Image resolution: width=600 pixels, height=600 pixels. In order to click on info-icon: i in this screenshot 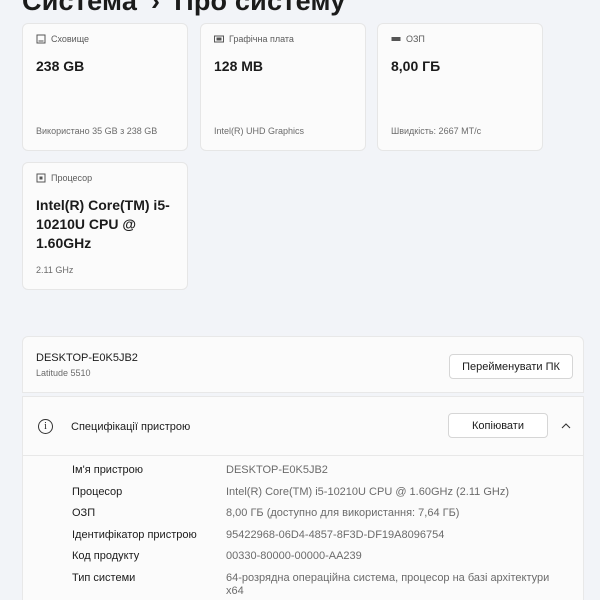, I will do `click(45, 426)`.